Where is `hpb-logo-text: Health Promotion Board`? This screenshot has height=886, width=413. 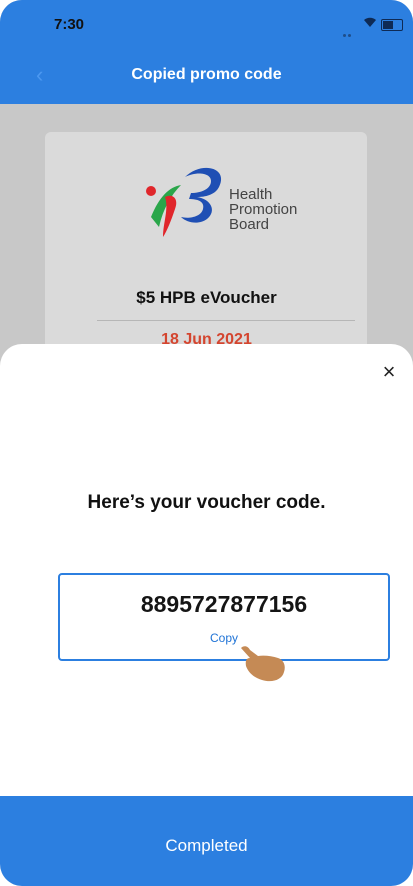
hpb-logo-text: Health Promotion Board is located at coordinates (263, 209).